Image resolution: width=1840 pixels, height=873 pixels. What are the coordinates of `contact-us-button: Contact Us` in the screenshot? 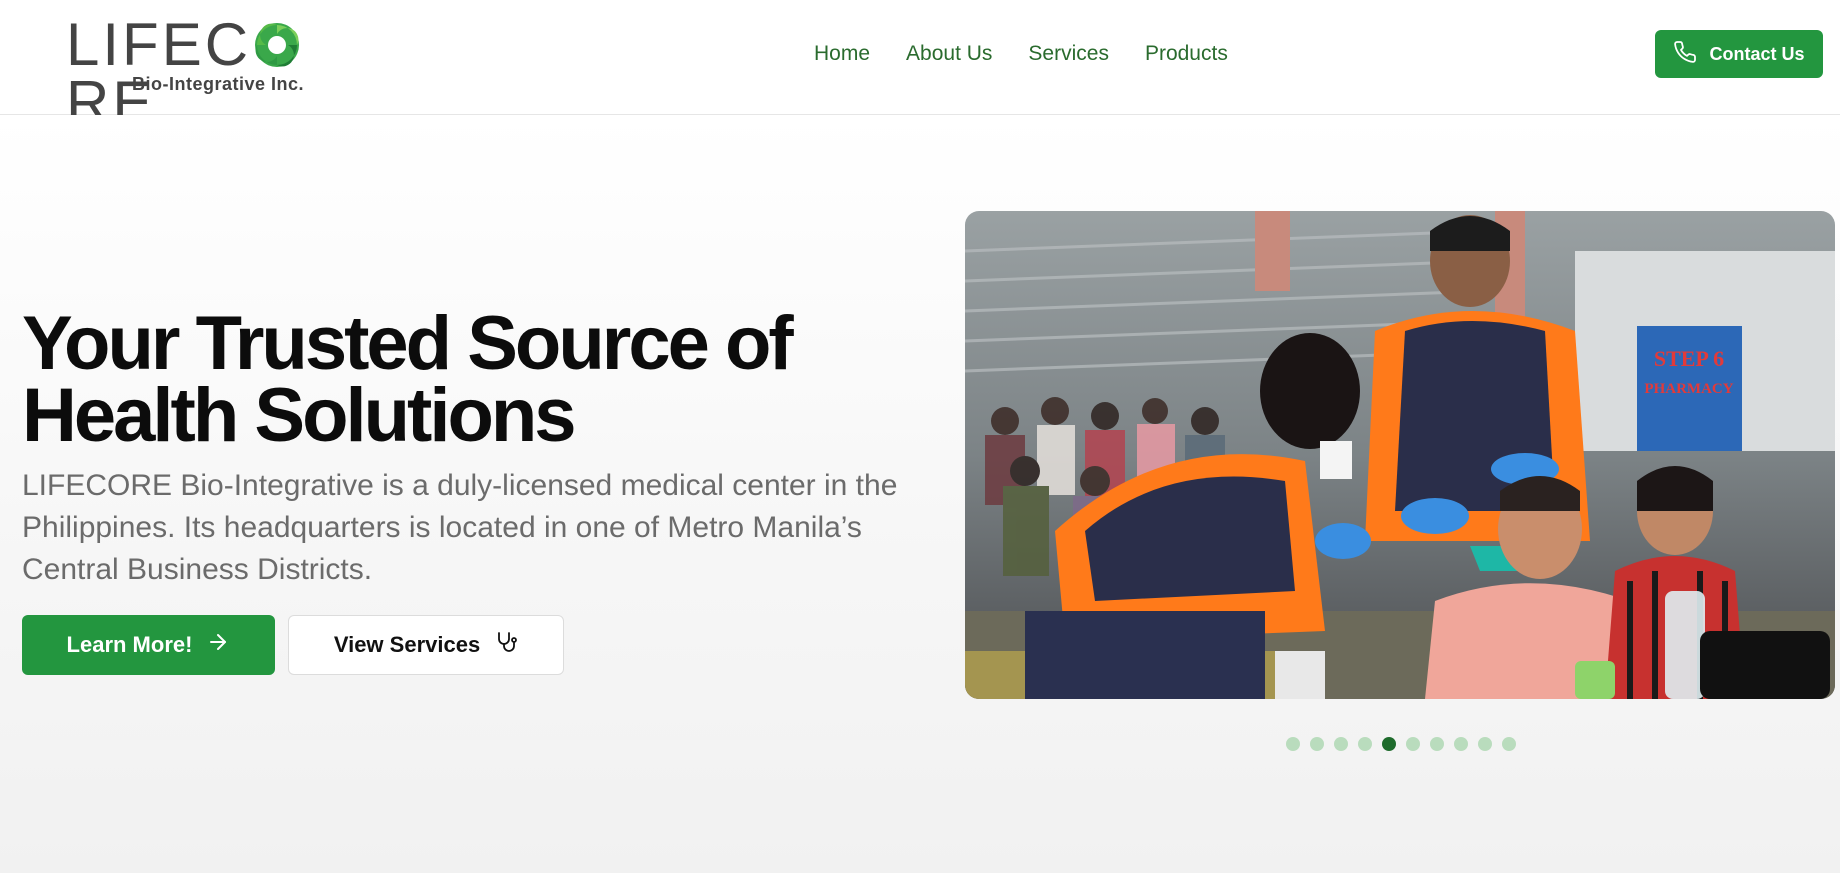 It's located at (1739, 54).